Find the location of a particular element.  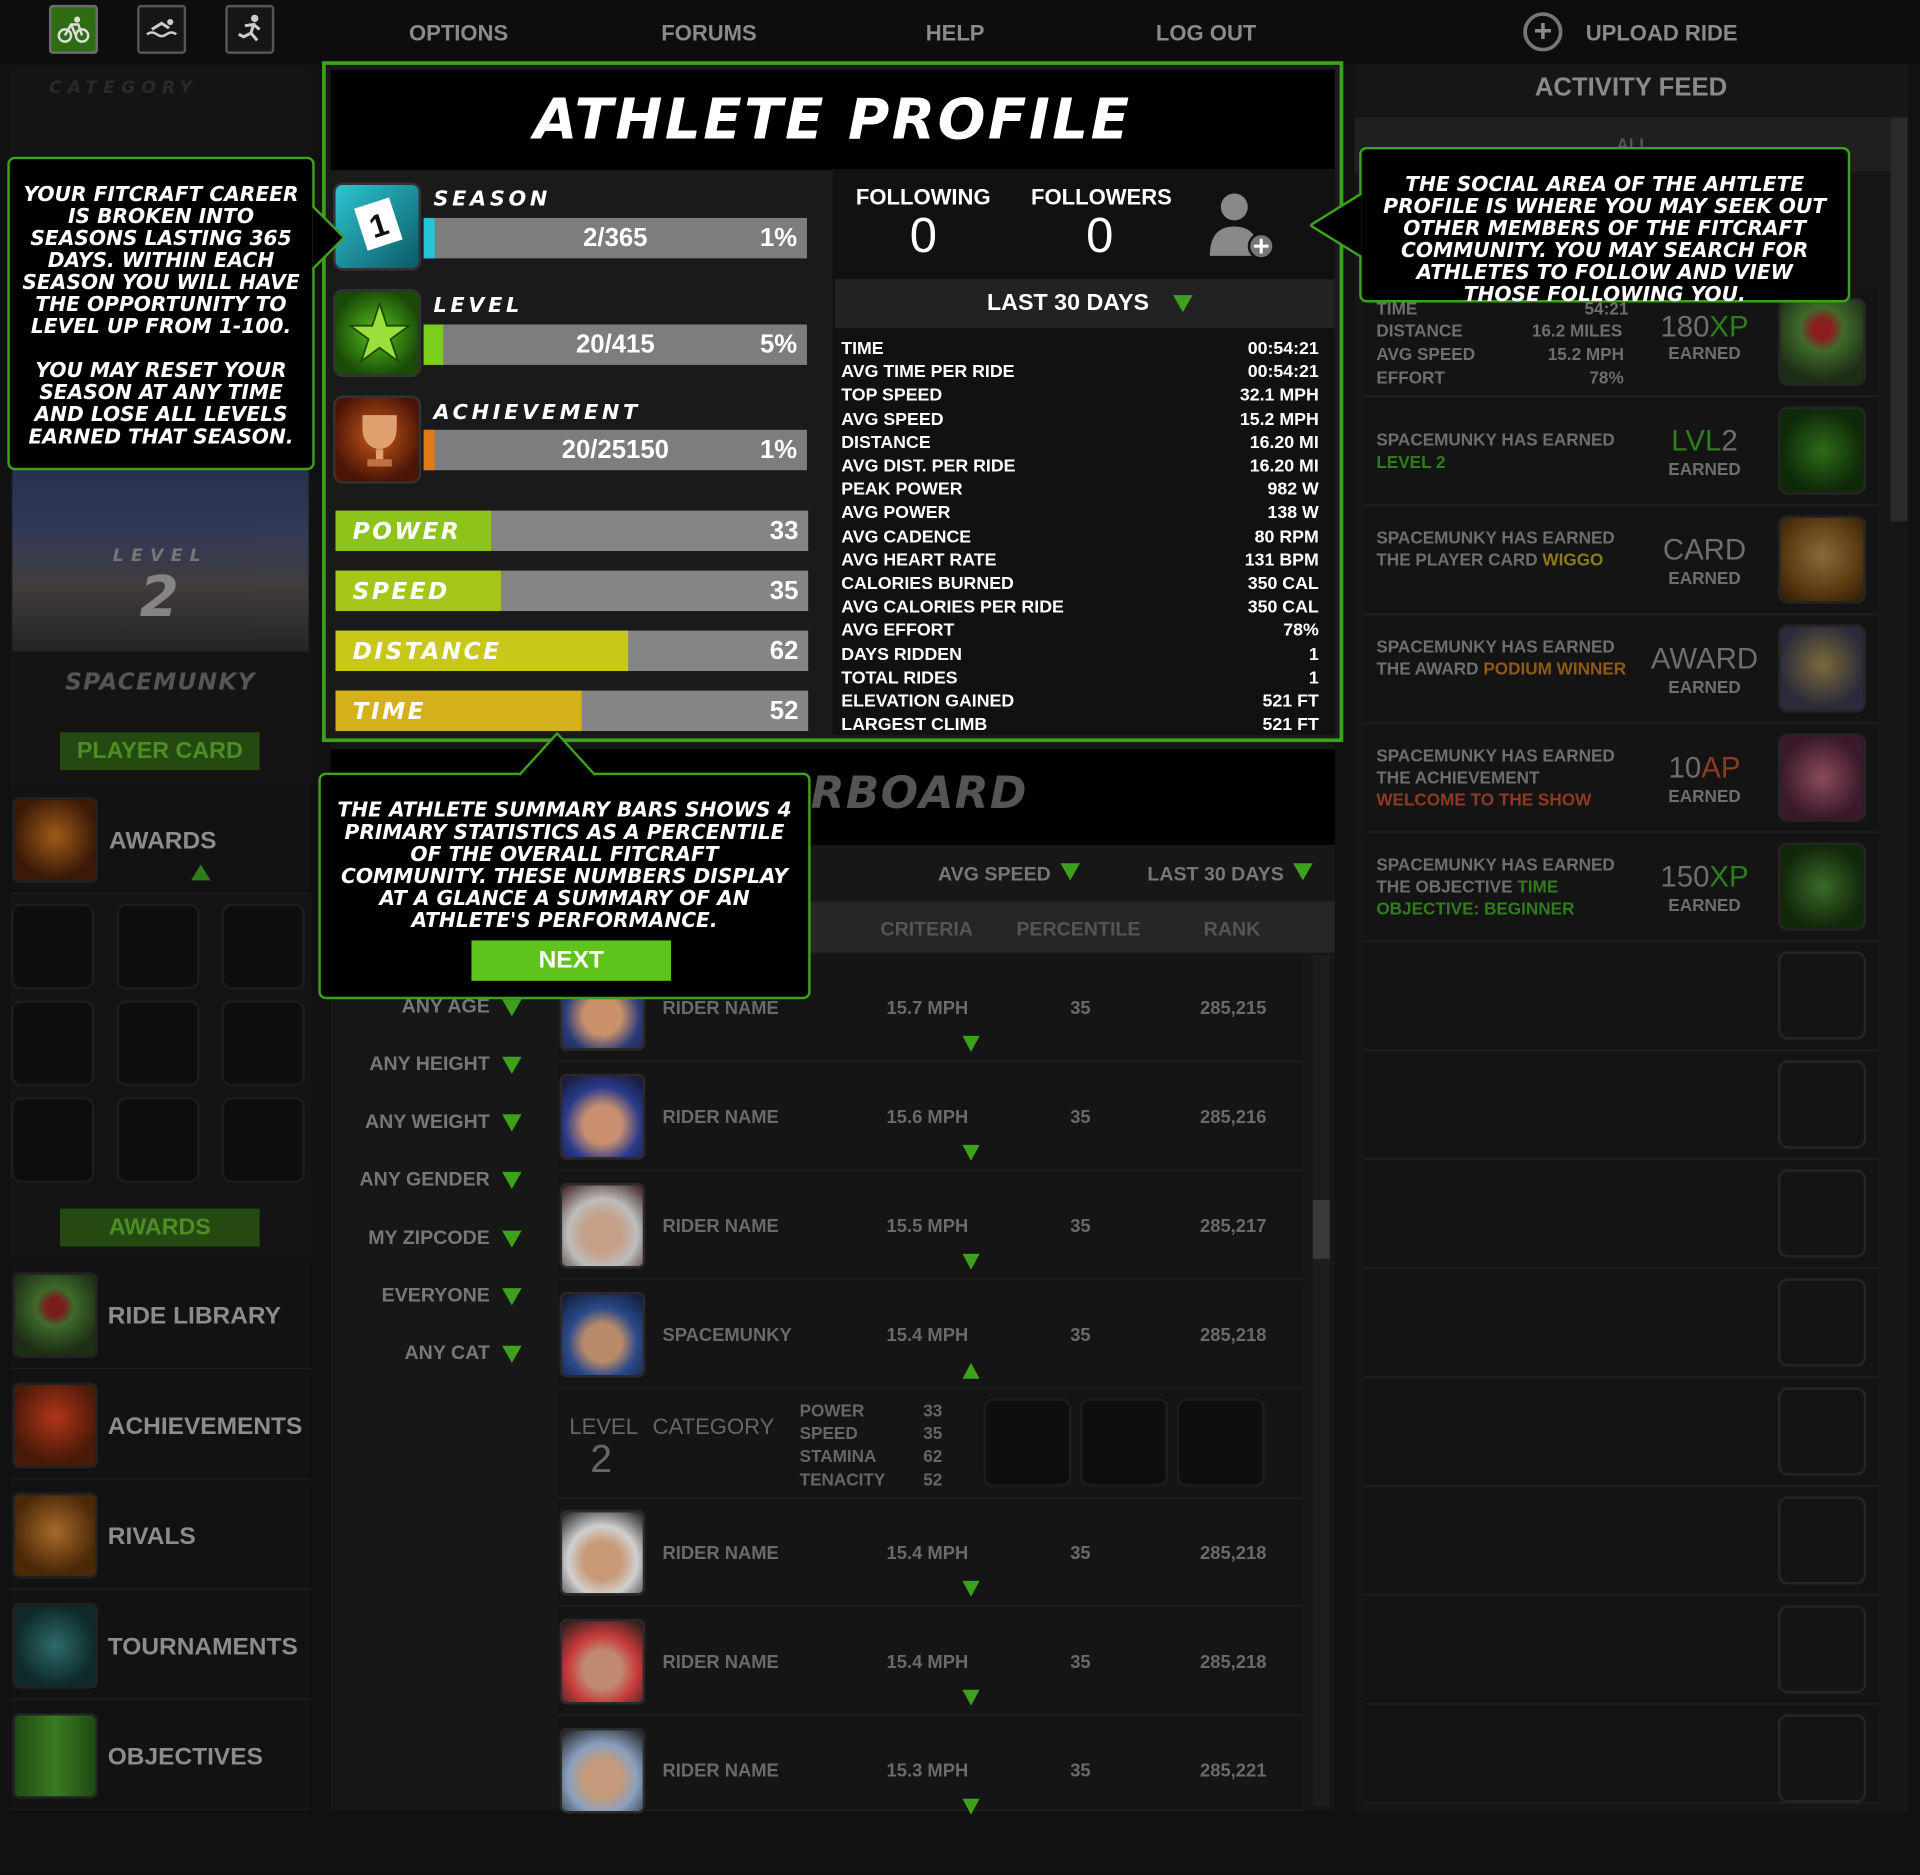

col-percentile: PERCENTILE is located at coordinates (1078, 931).